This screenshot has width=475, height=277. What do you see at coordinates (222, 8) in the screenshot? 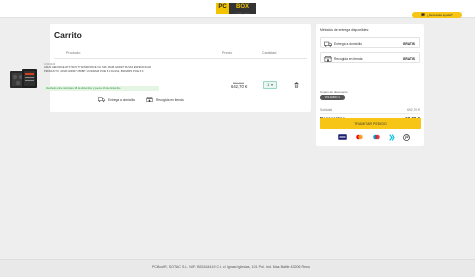
I see `logo-pc: PC` at bounding box center [222, 8].